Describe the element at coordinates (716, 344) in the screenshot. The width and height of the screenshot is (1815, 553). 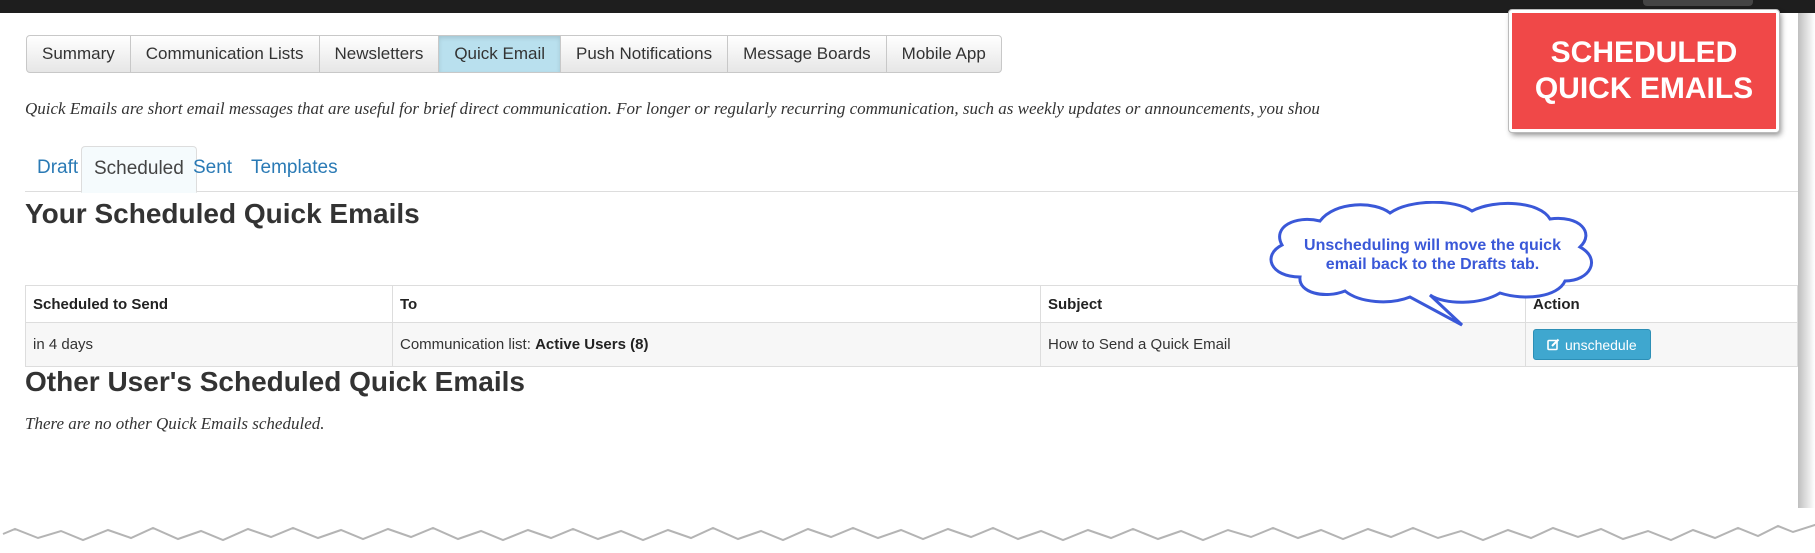
I see `cell-to: Communication list: Active Users (8)` at that location.